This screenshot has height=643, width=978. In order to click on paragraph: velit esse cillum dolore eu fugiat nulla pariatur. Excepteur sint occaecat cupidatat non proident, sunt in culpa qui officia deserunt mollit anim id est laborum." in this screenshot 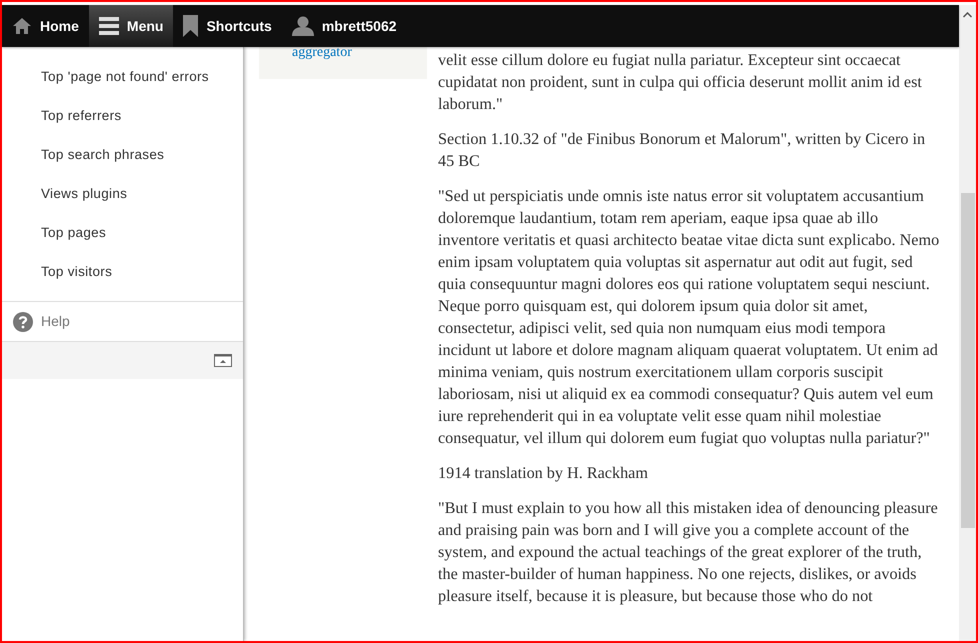, I will do `click(680, 82)`.